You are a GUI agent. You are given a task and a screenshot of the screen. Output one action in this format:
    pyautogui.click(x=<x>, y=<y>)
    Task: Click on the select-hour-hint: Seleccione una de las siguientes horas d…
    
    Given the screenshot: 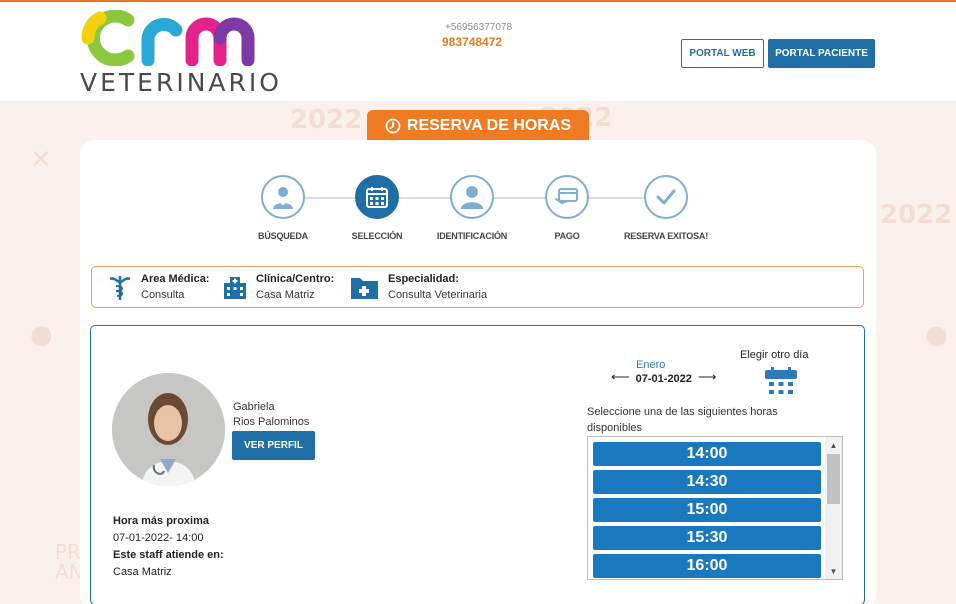 What is the action you would take?
    pyautogui.click(x=682, y=420)
    